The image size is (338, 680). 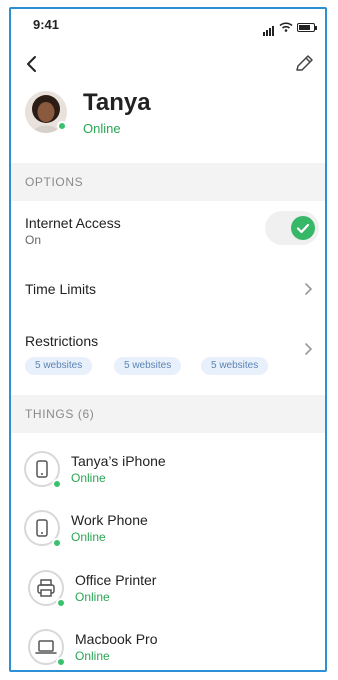 What do you see at coordinates (117, 102) in the screenshot?
I see `profile-name: Tanya` at bounding box center [117, 102].